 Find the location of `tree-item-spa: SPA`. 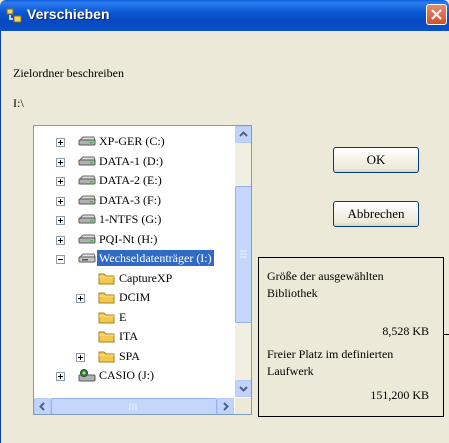

tree-item-spa: SPA is located at coordinates (134, 356).